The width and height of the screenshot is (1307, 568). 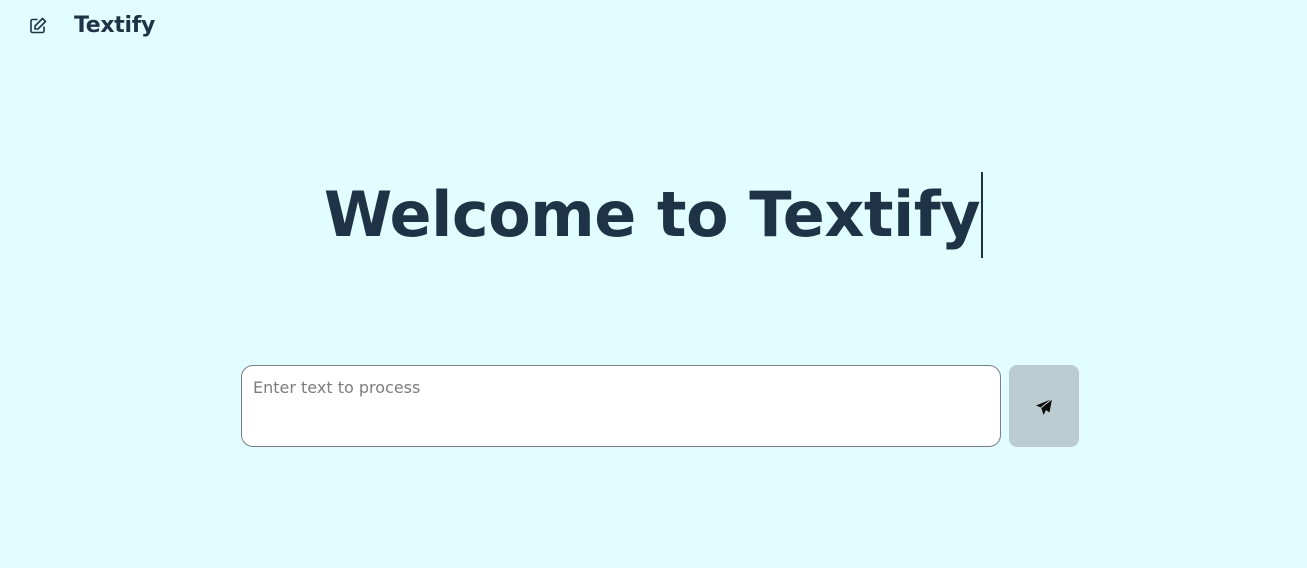 I want to click on top-bar: Textify, so click(x=653, y=26).